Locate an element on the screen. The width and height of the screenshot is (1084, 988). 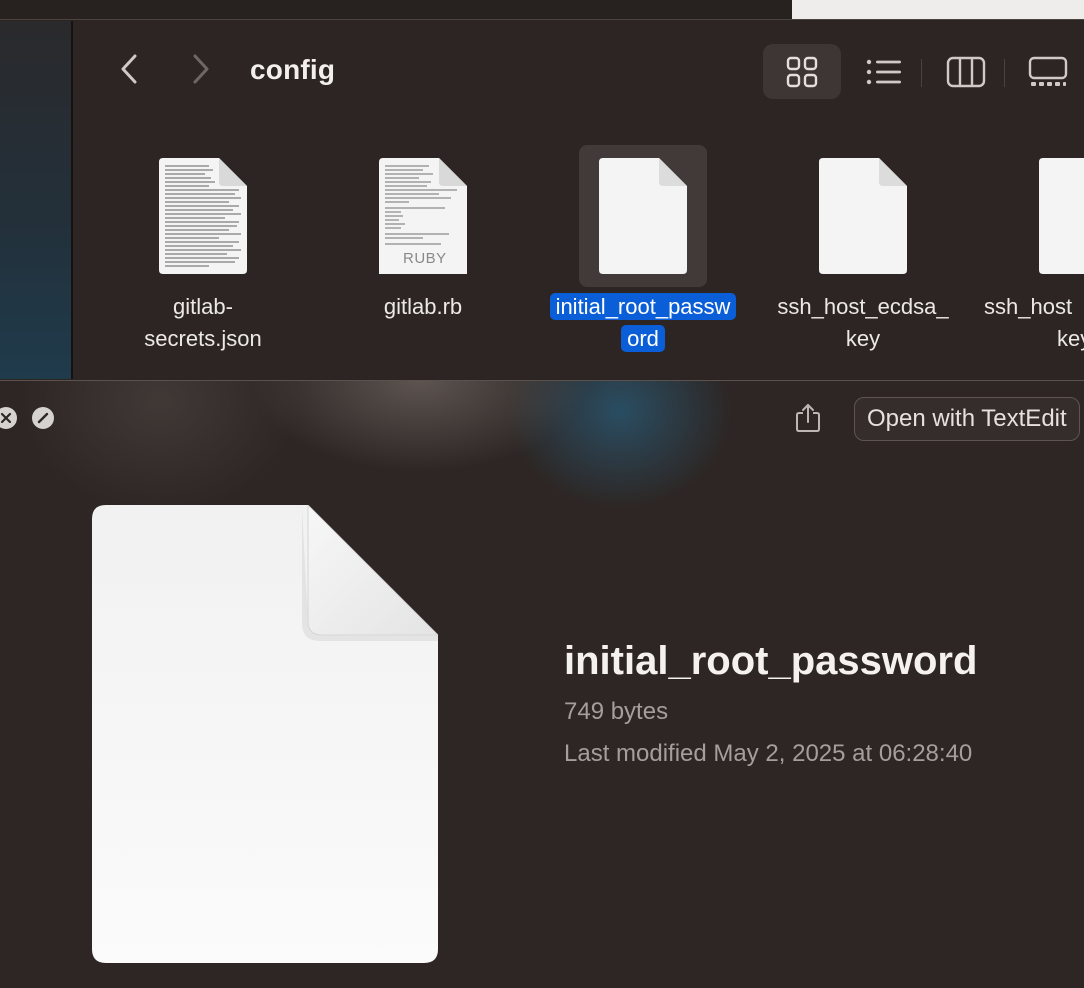
icon-view-icon is located at coordinates (802, 71).